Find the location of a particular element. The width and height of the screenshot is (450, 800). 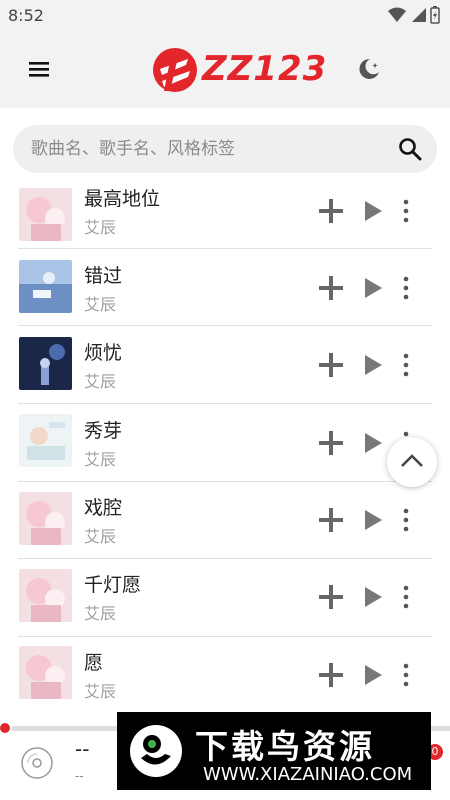

app-logo: ZZ123 is located at coordinates (238, 70).